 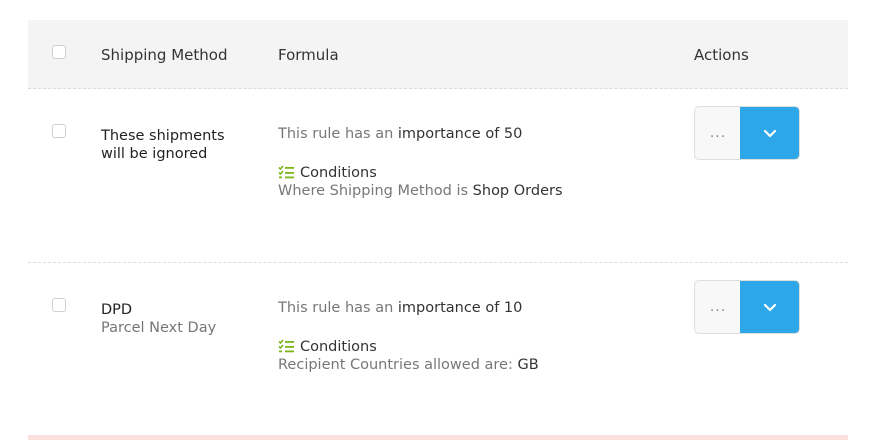 I want to click on condition-description: Where Shipping Method is Shop Orders, so click(x=420, y=191).